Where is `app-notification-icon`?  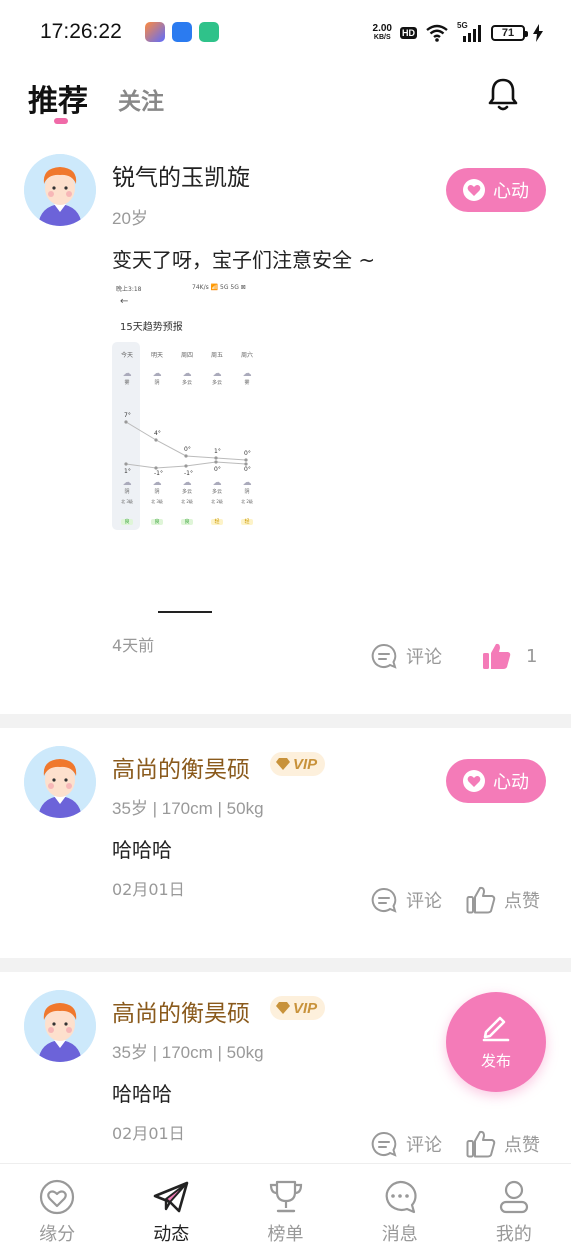 app-notification-icon is located at coordinates (155, 32).